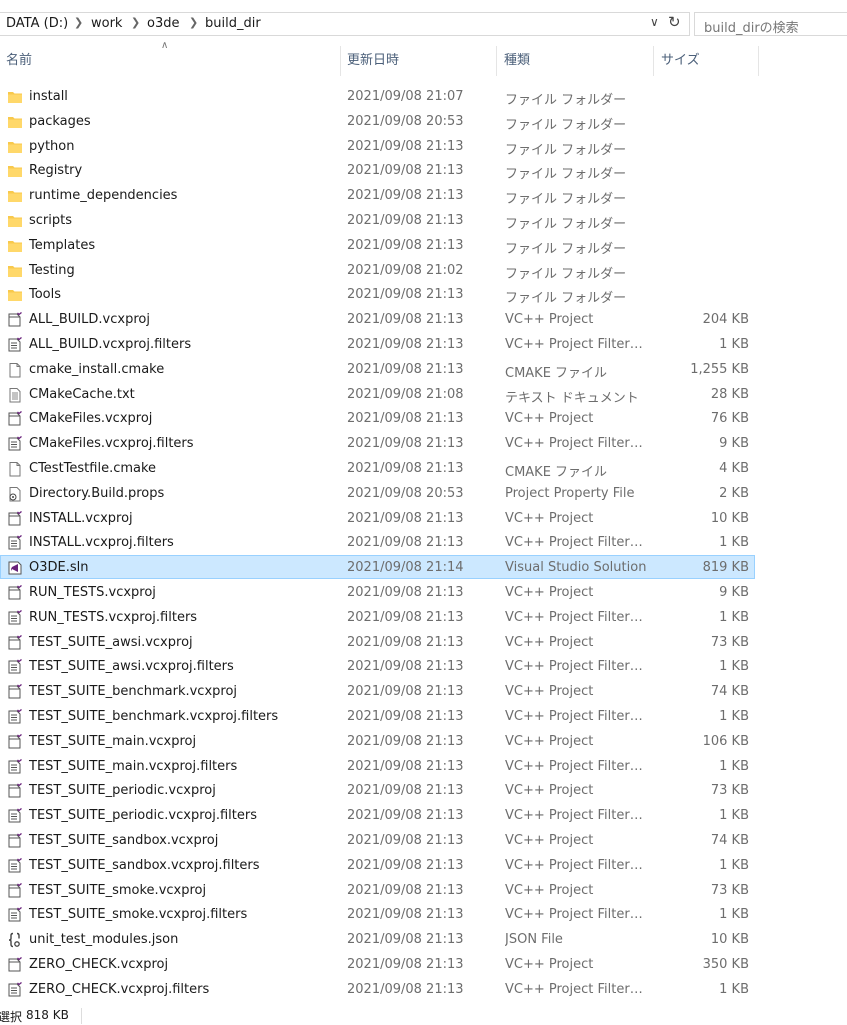  Describe the element at coordinates (377, 96) in the screenshot. I see `file-row: install 2021/09/08 21:07 ファイル フォルダー` at that location.